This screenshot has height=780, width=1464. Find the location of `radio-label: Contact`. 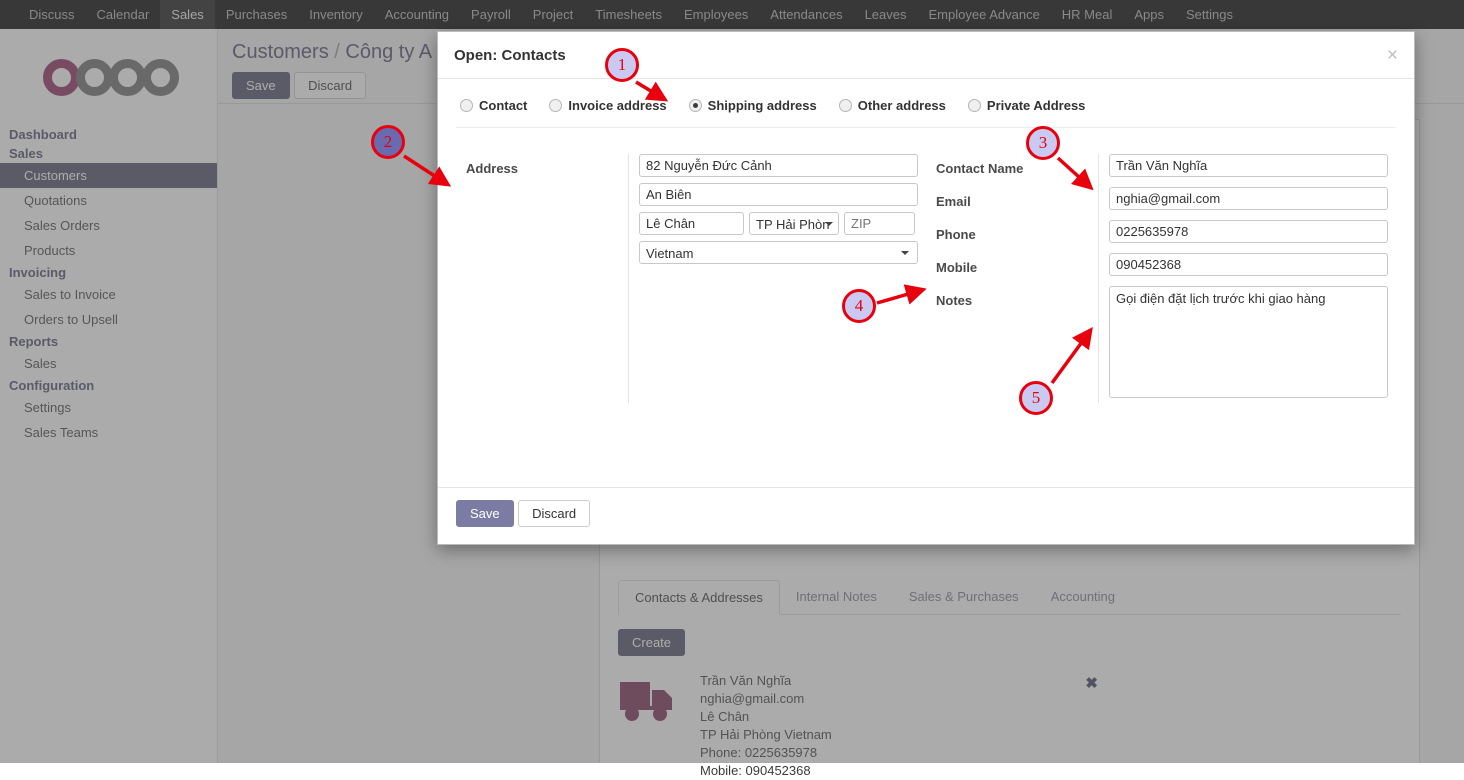

radio-label: Contact is located at coordinates (503, 105).